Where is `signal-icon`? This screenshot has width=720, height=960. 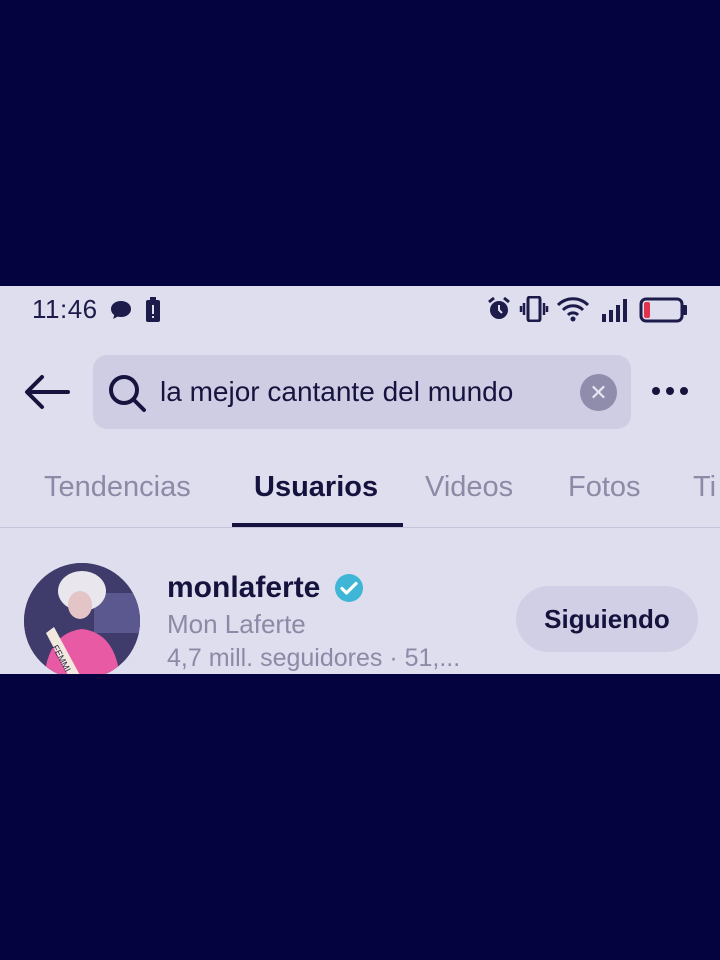
signal-icon is located at coordinates (616, 312).